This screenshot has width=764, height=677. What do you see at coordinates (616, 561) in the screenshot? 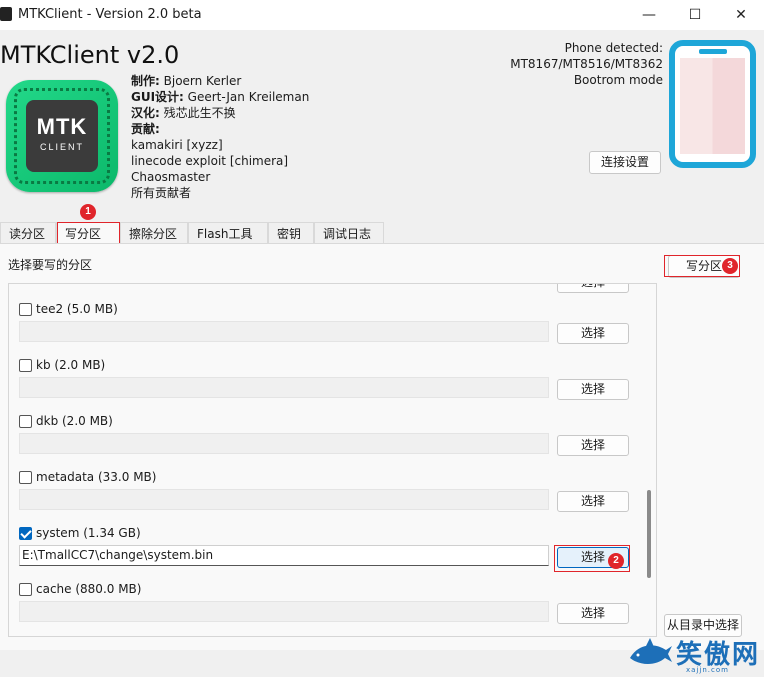
I see `step-badge-2: 2` at bounding box center [616, 561].